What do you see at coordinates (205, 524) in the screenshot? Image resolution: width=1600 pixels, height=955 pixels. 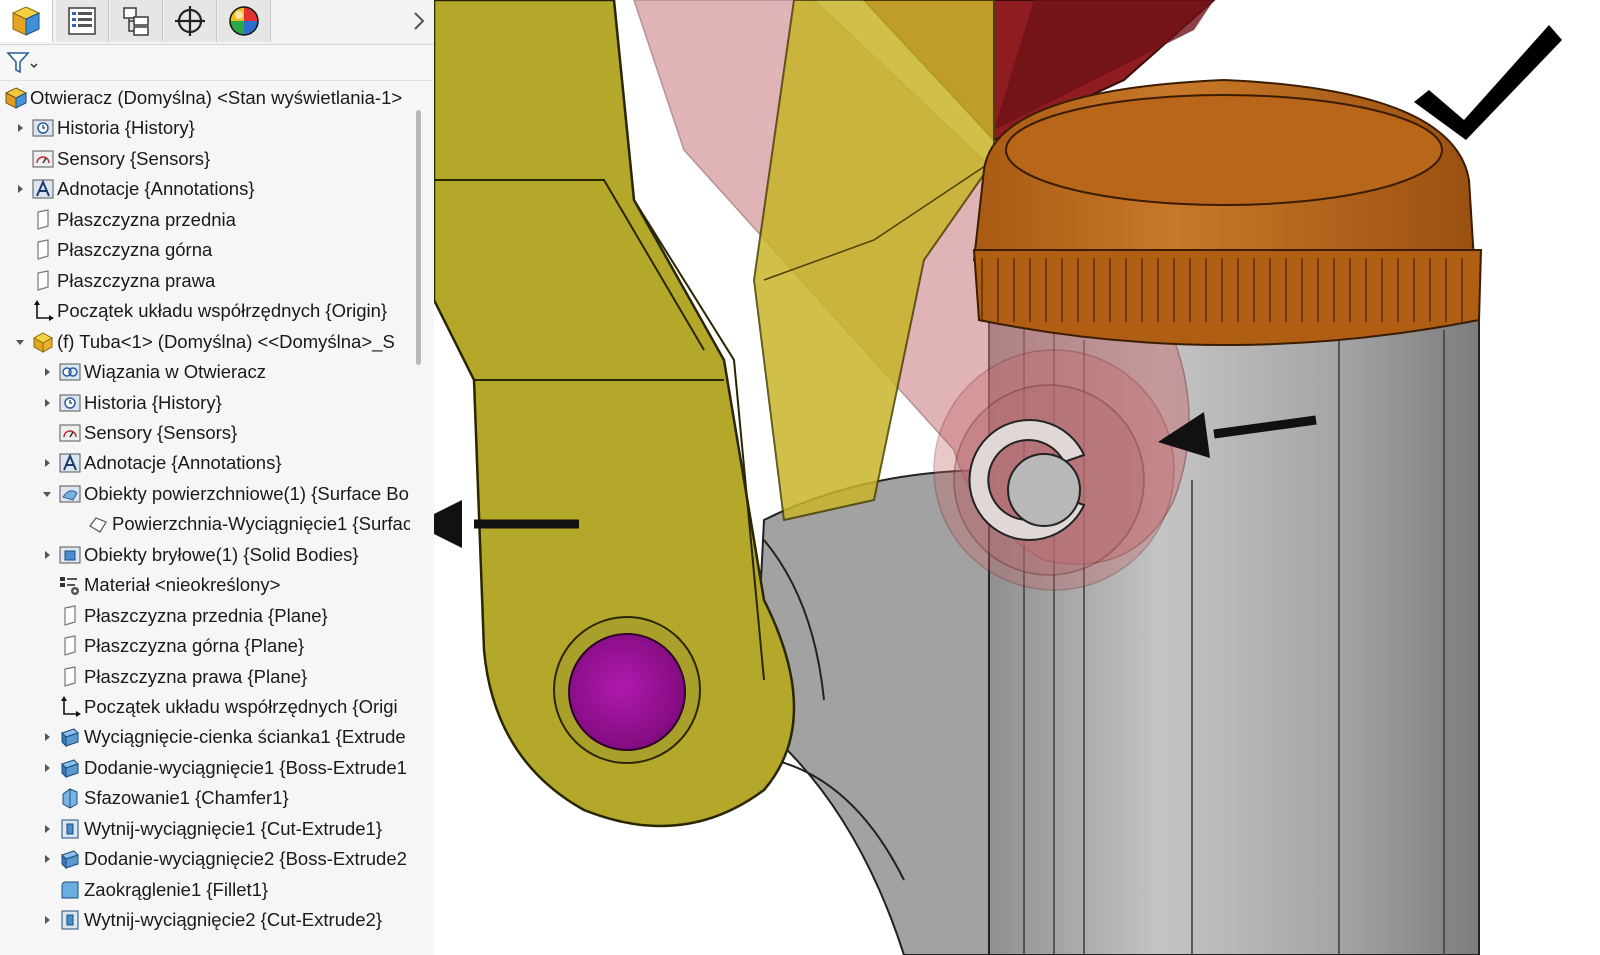 I see `tree-item: Powierzchnia-Wyciągnięcie1 {Surfac` at bounding box center [205, 524].